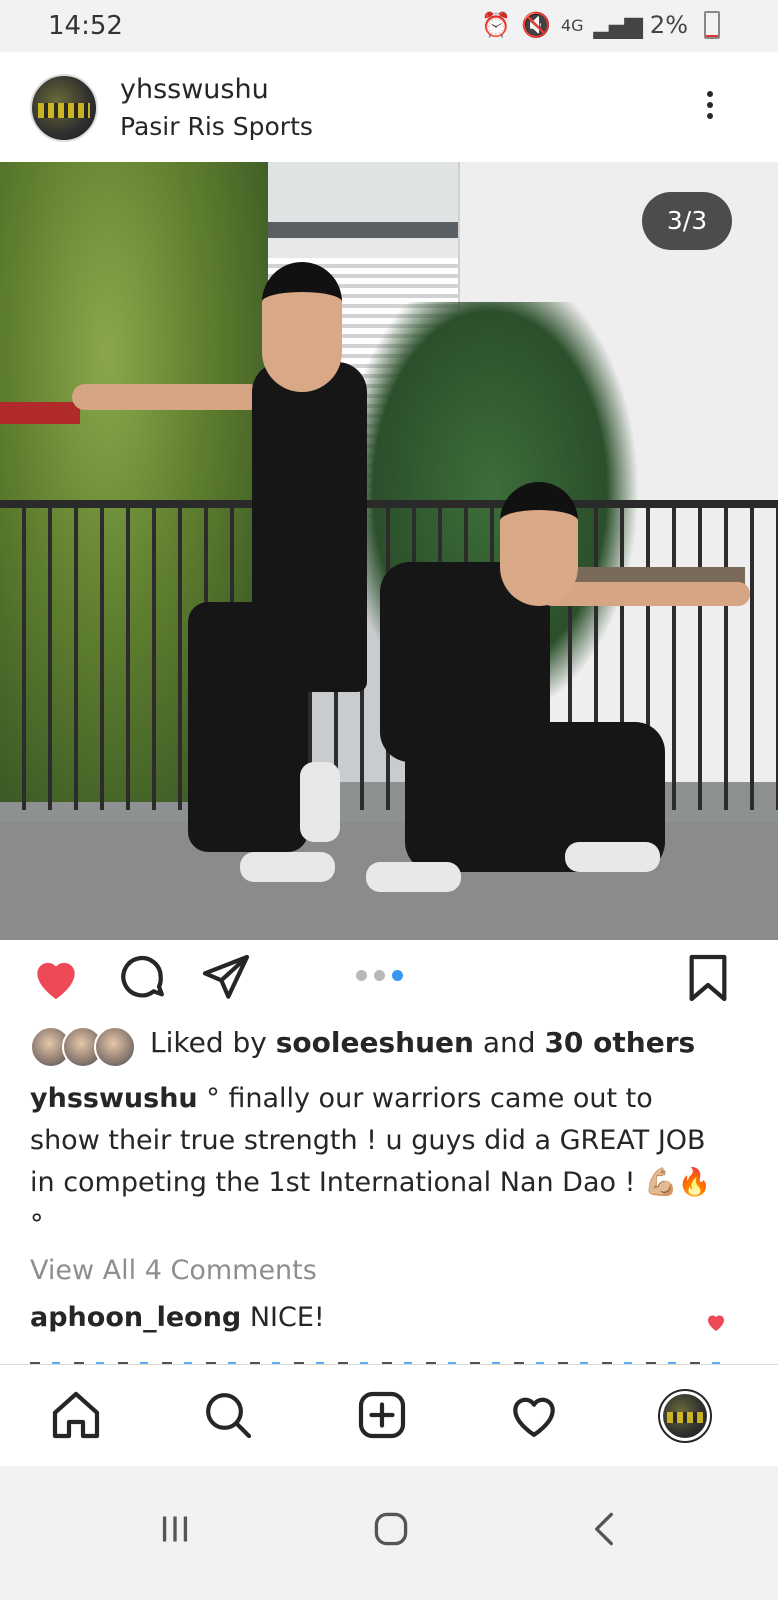 This screenshot has height=1600, width=778. I want to click on post-header: yhsswushu Pasir Ris Sports, so click(389, 107).